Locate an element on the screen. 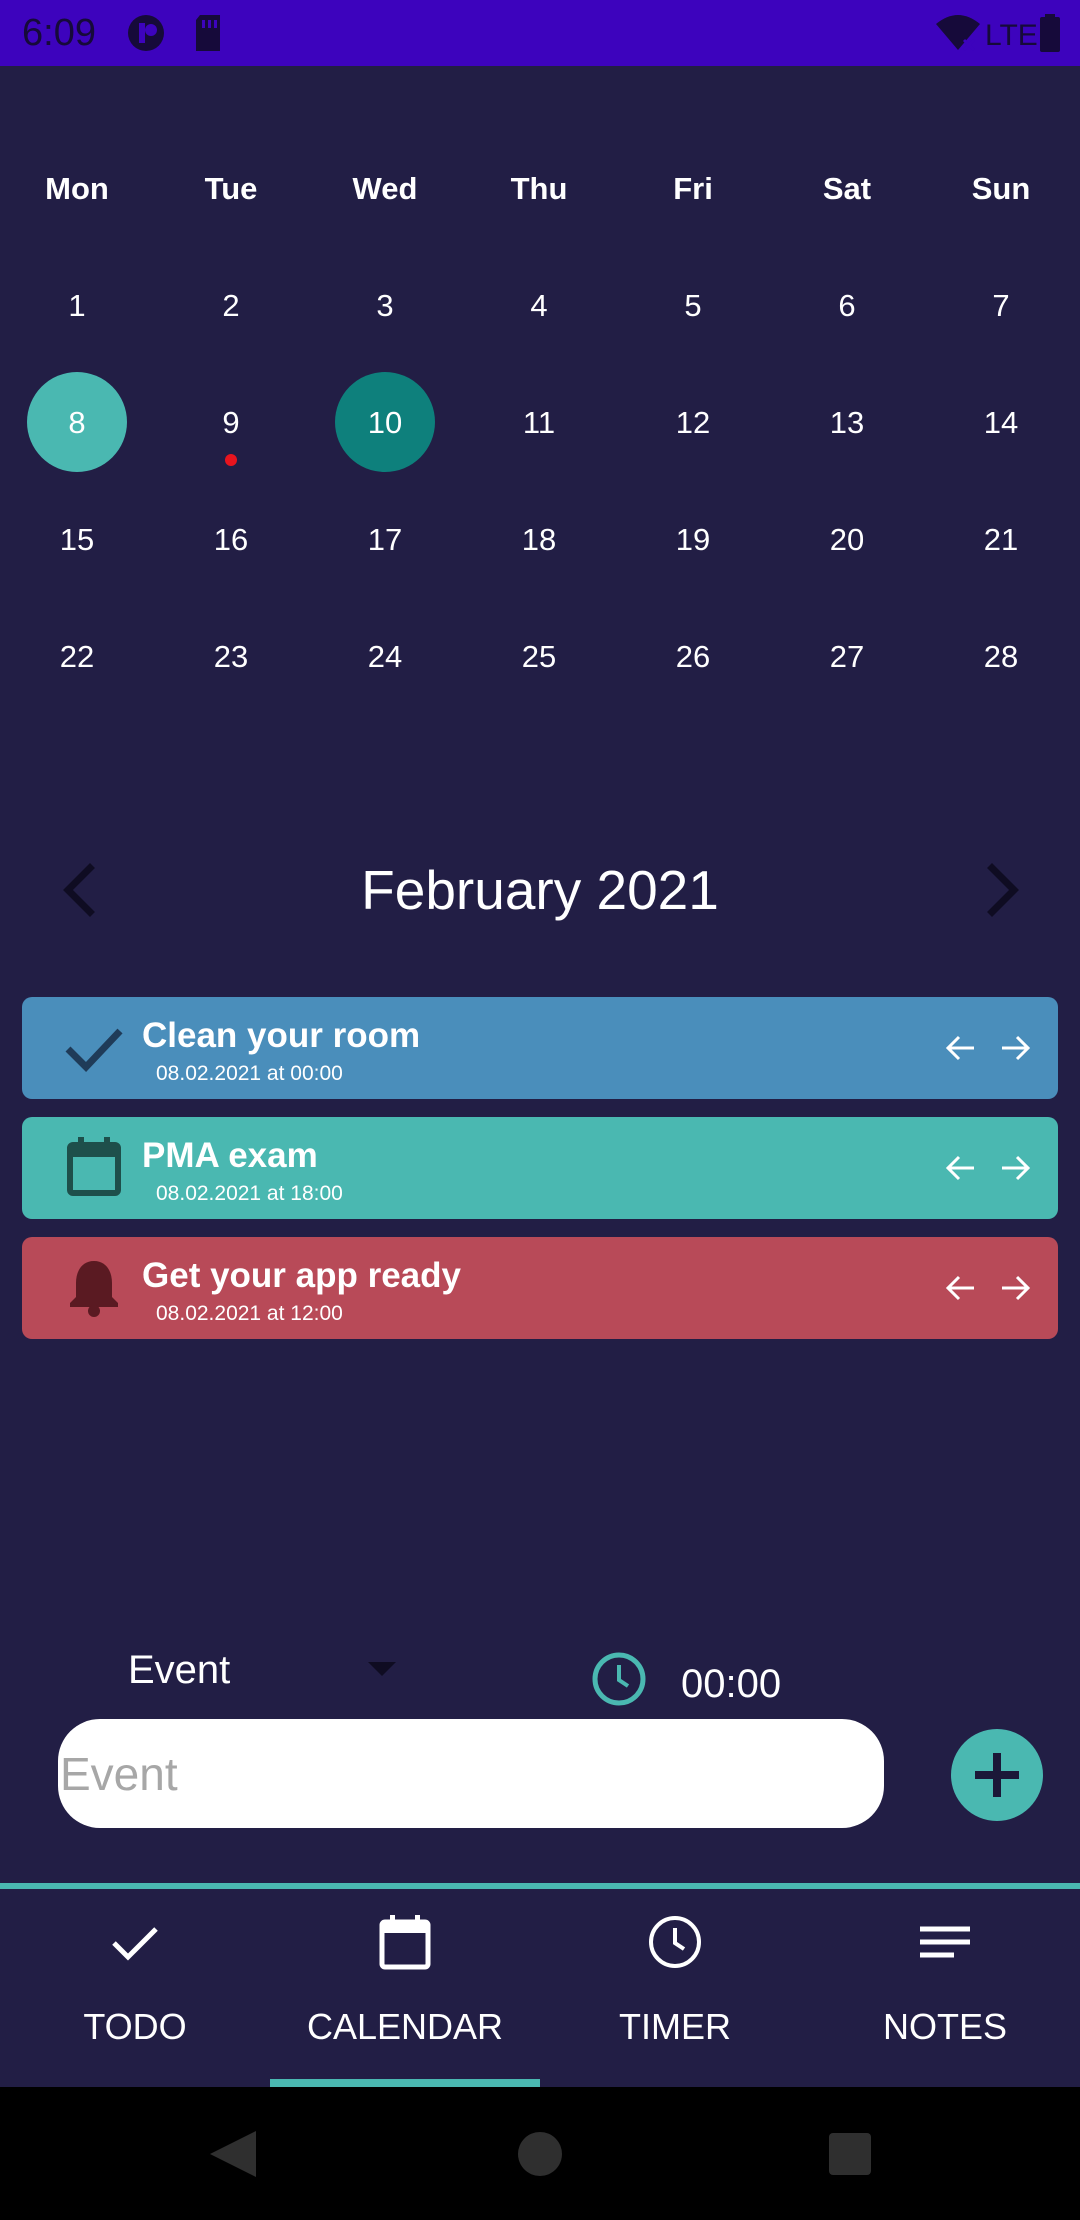 This screenshot has height=2220, width=1080. calendar-day: 5 is located at coordinates (693, 305).